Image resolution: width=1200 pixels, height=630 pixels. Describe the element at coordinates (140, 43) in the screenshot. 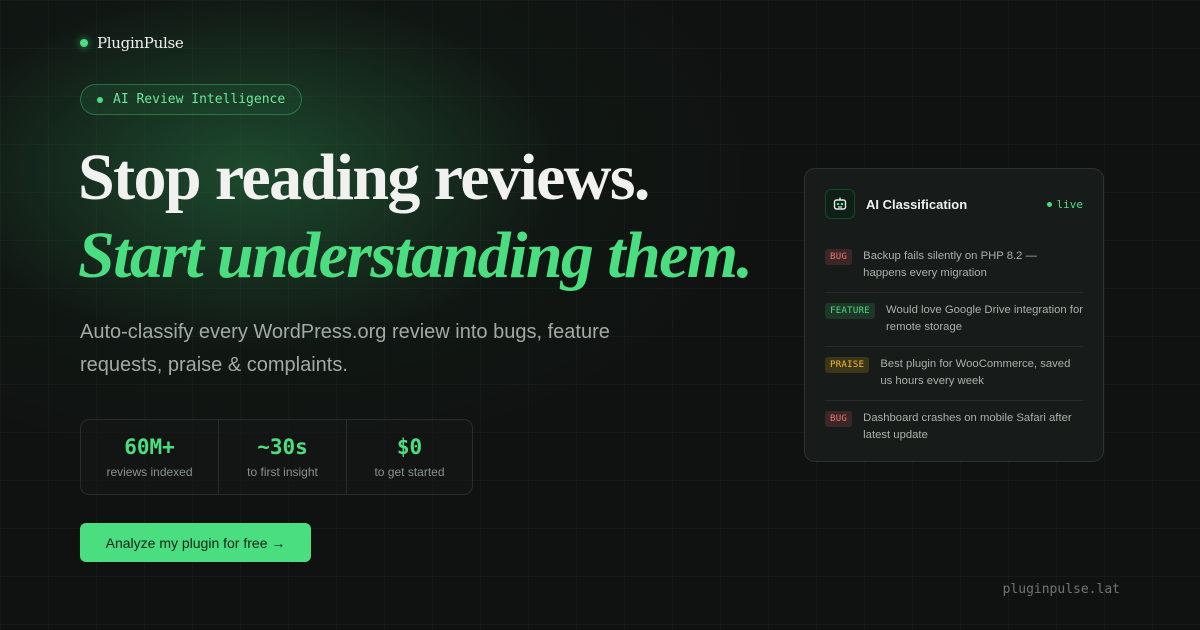

I see `brand-name: PluginPulse` at that location.